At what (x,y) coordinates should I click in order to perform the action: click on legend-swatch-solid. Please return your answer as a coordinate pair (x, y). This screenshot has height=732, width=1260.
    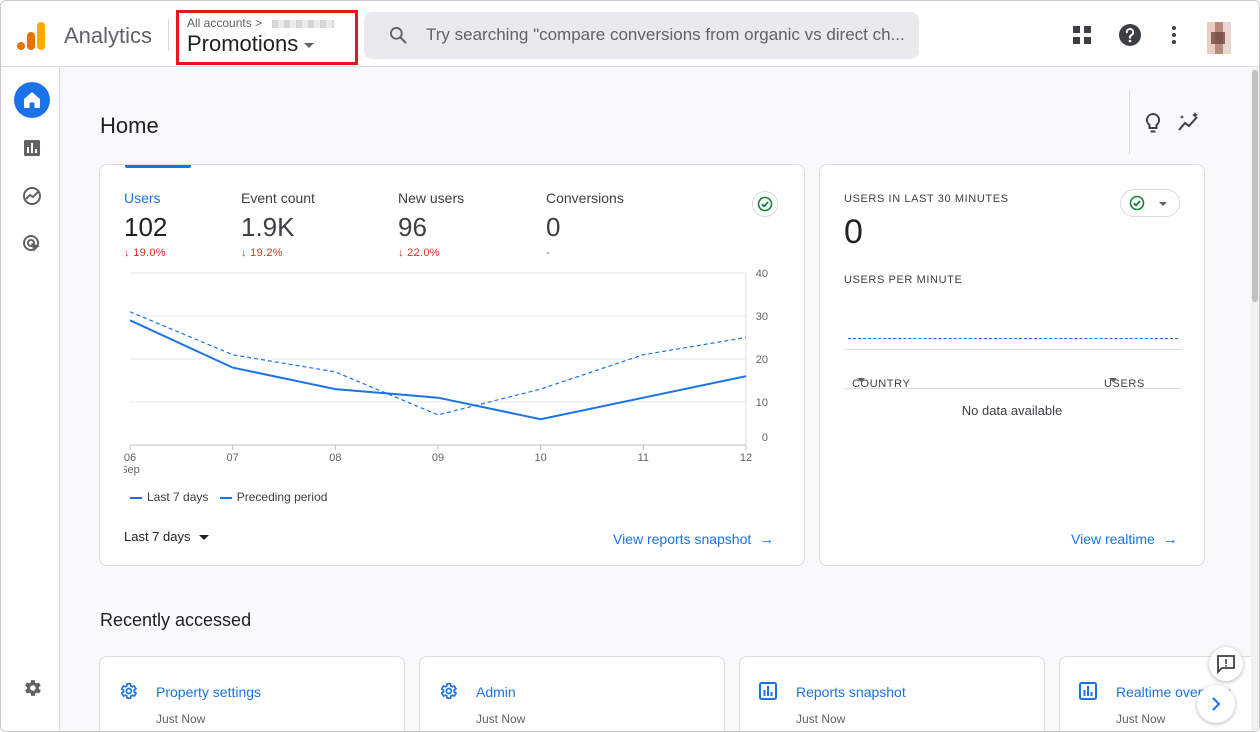
    Looking at the image, I should click on (136, 497).